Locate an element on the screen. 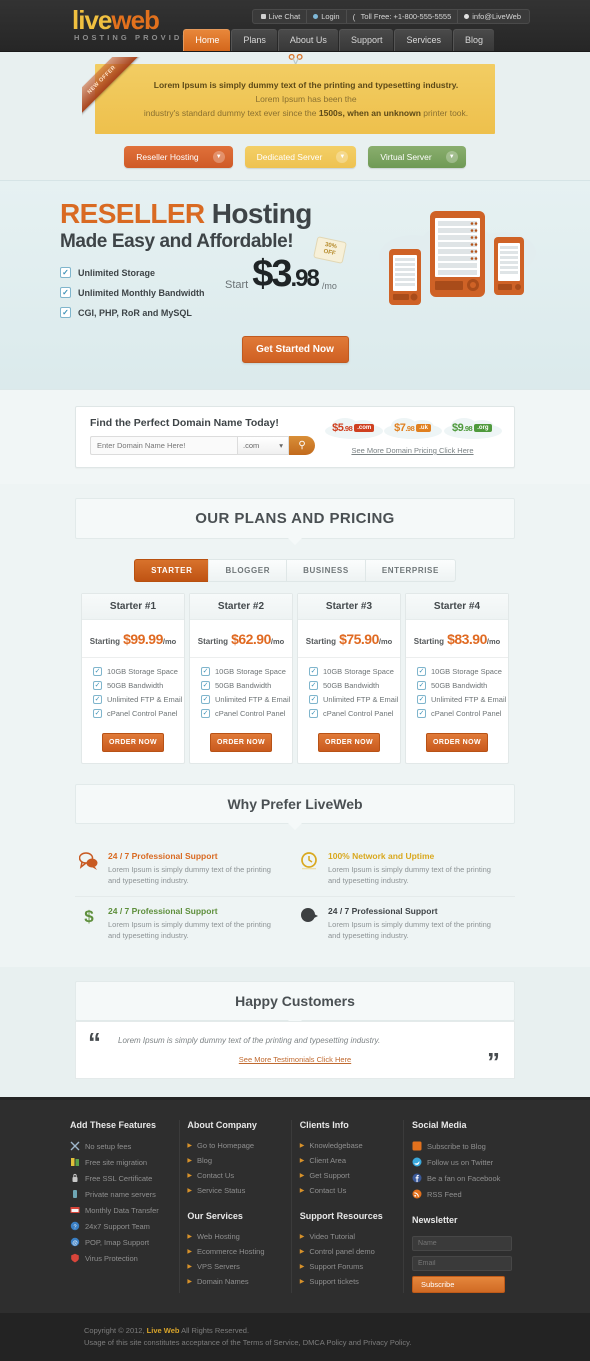 The width and height of the screenshot is (590, 1361). card-feature-label: 10GB Storage Space is located at coordinates (142, 671).